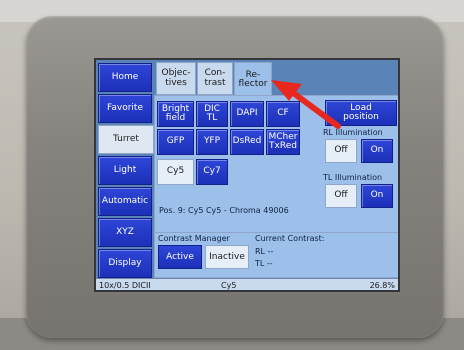 This screenshot has height=350, width=464. I want to click on tl-illumination-on-button: On, so click(377, 196).